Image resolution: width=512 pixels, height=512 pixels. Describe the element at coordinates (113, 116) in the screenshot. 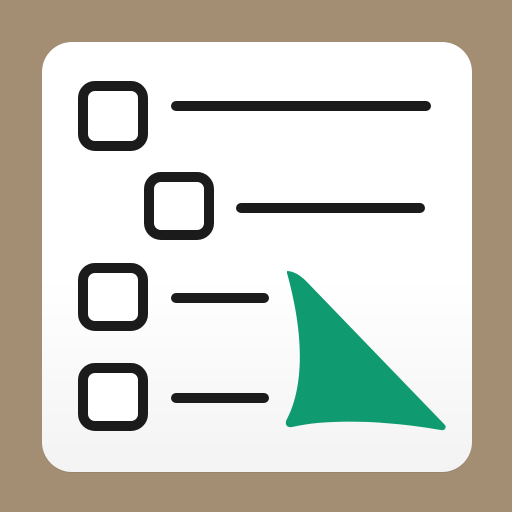

I see `checkbox-1-icon` at that location.